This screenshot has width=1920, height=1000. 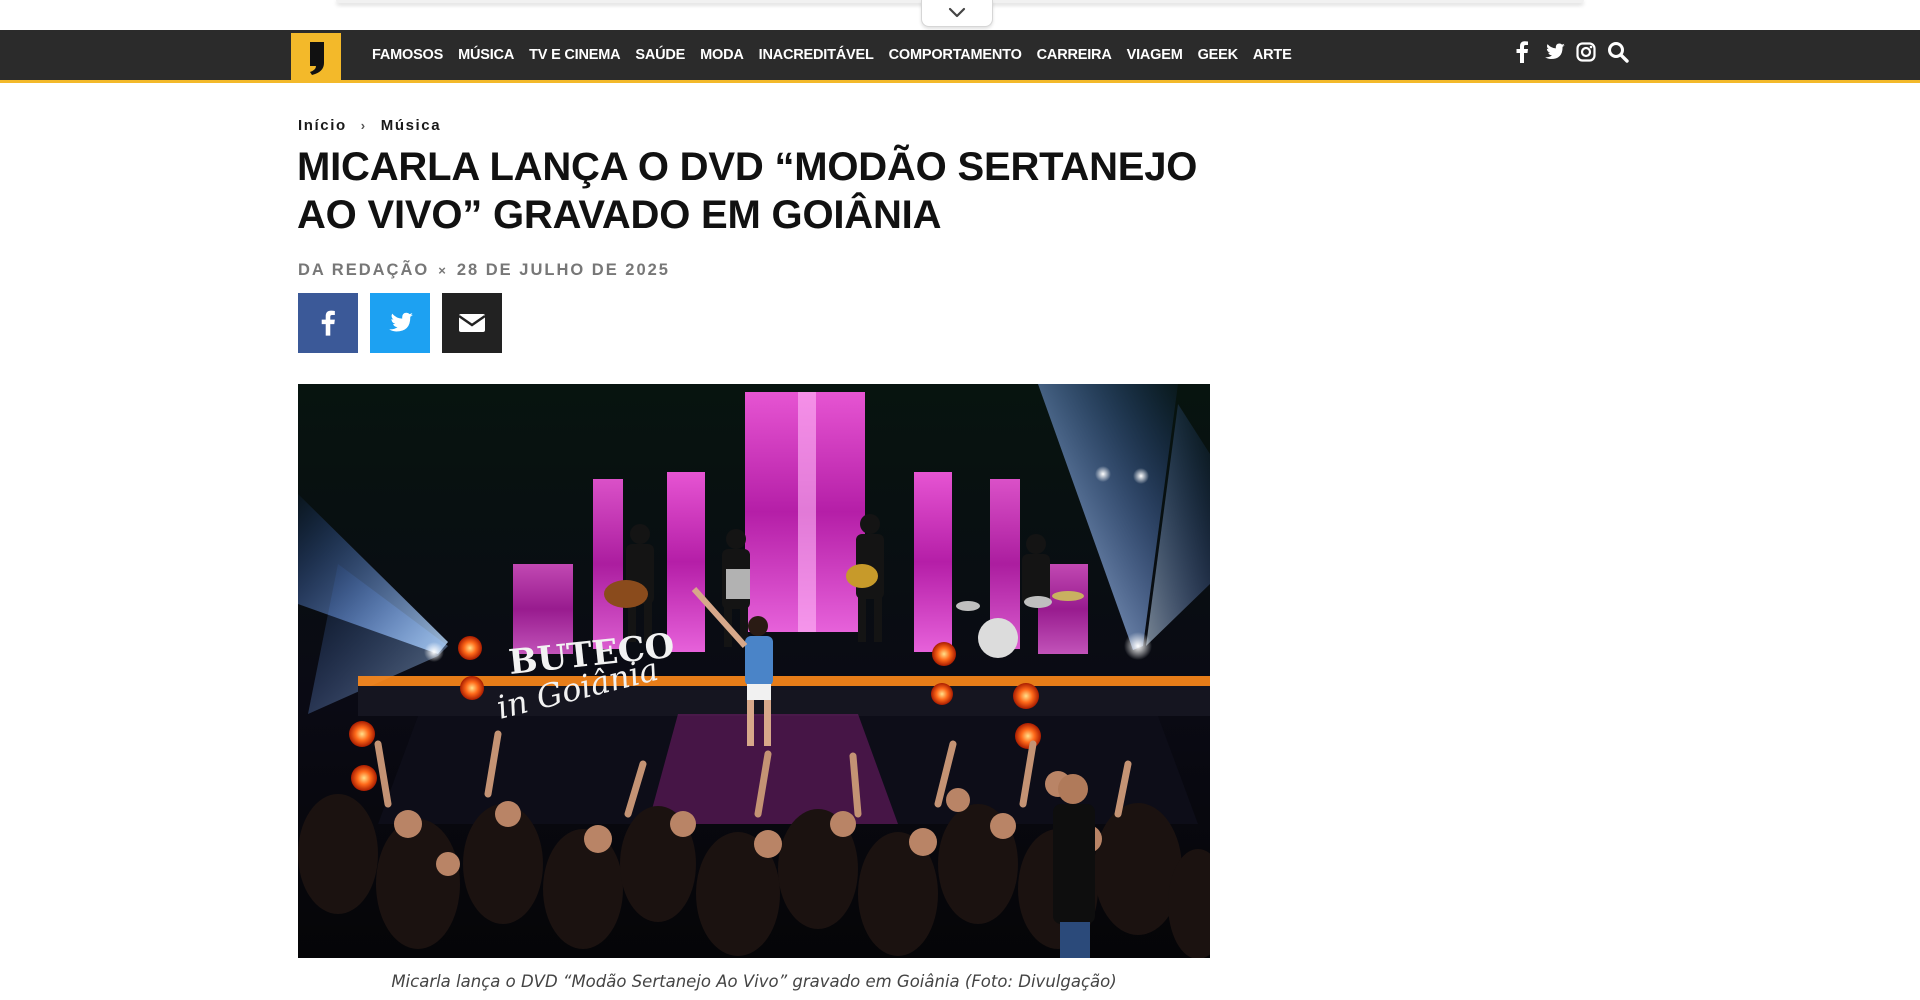 I want to click on share-facebook-button, so click(x=328, y=323).